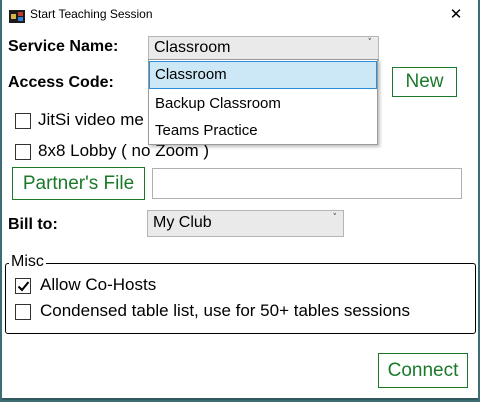  What do you see at coordinates (23, 152) in the screenshot?
I see `lobby-checkbox` at bounding box center [23, 152].